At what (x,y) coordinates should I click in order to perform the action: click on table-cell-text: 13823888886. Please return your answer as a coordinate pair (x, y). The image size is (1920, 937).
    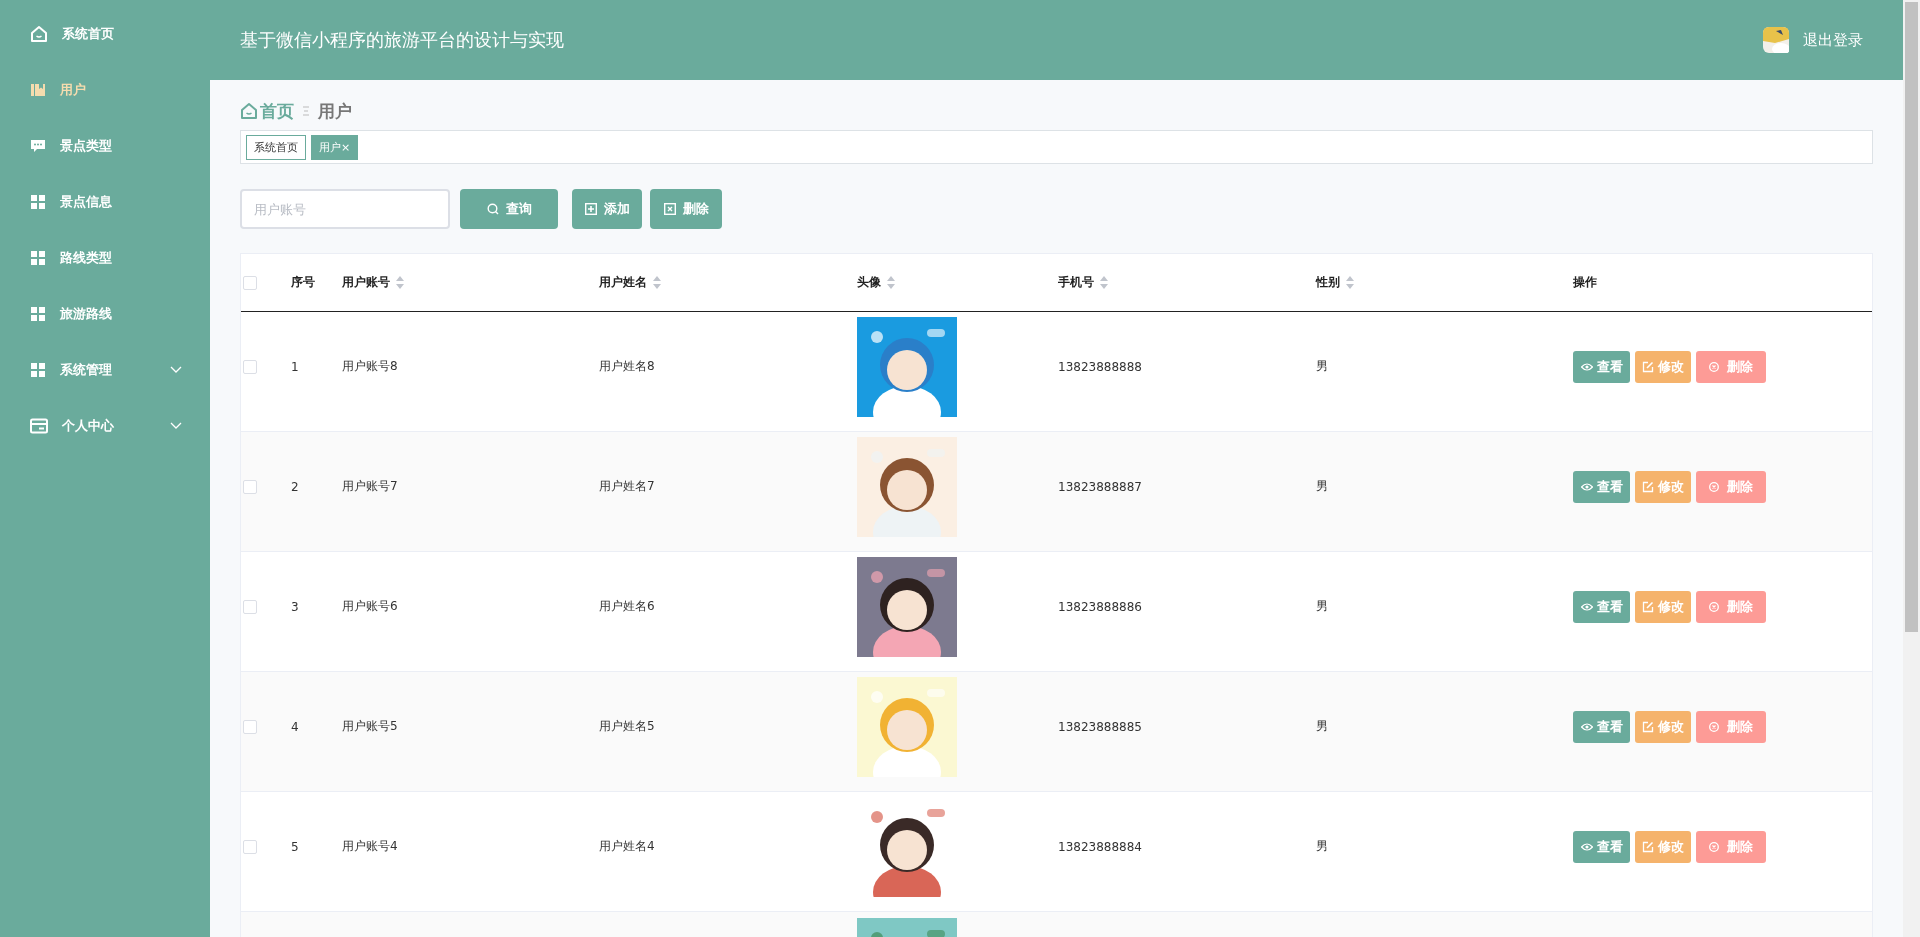
    Looking at the image, I should click on (1100, 606).